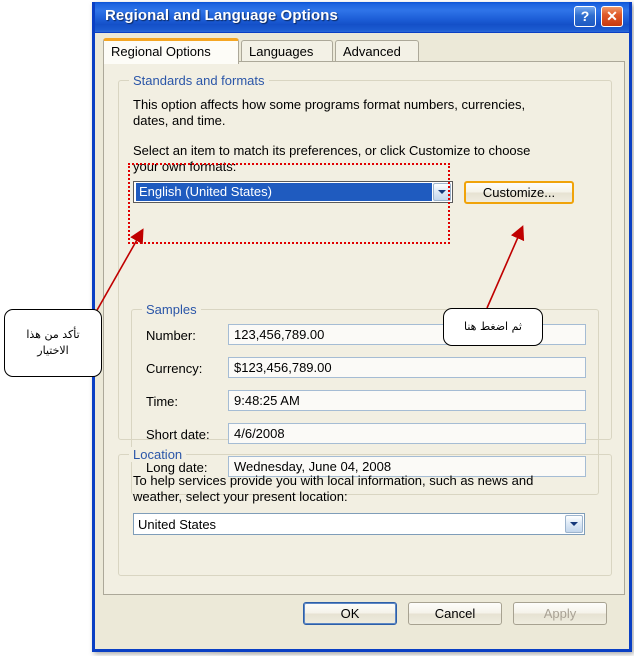 This screenshot has width=634, height=656. I want to click on standards-locale-value: English (United States), so click(284, 192).